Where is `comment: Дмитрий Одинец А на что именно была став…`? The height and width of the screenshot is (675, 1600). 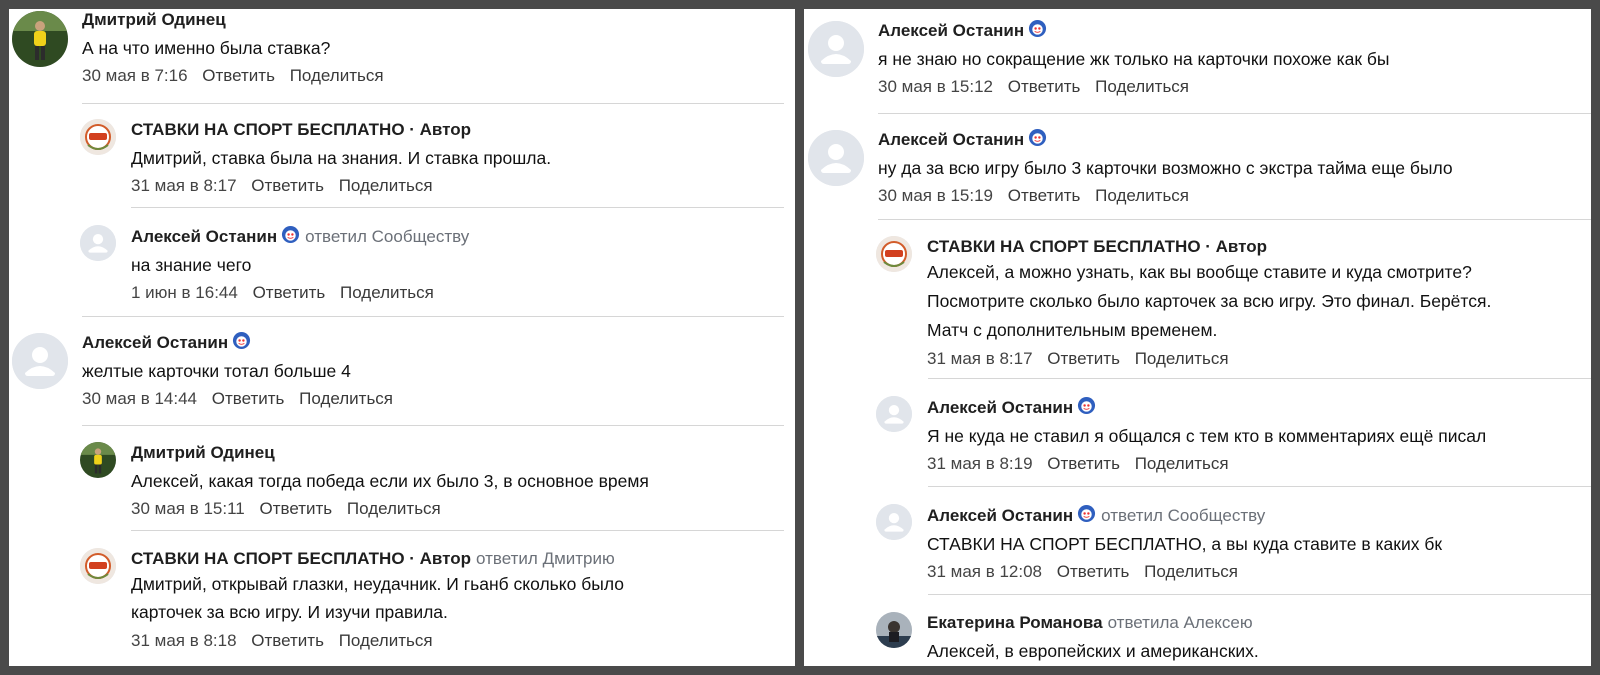
comment: Дмитрий Одинец А на что именно была став… is located at coordinates (398, 56).